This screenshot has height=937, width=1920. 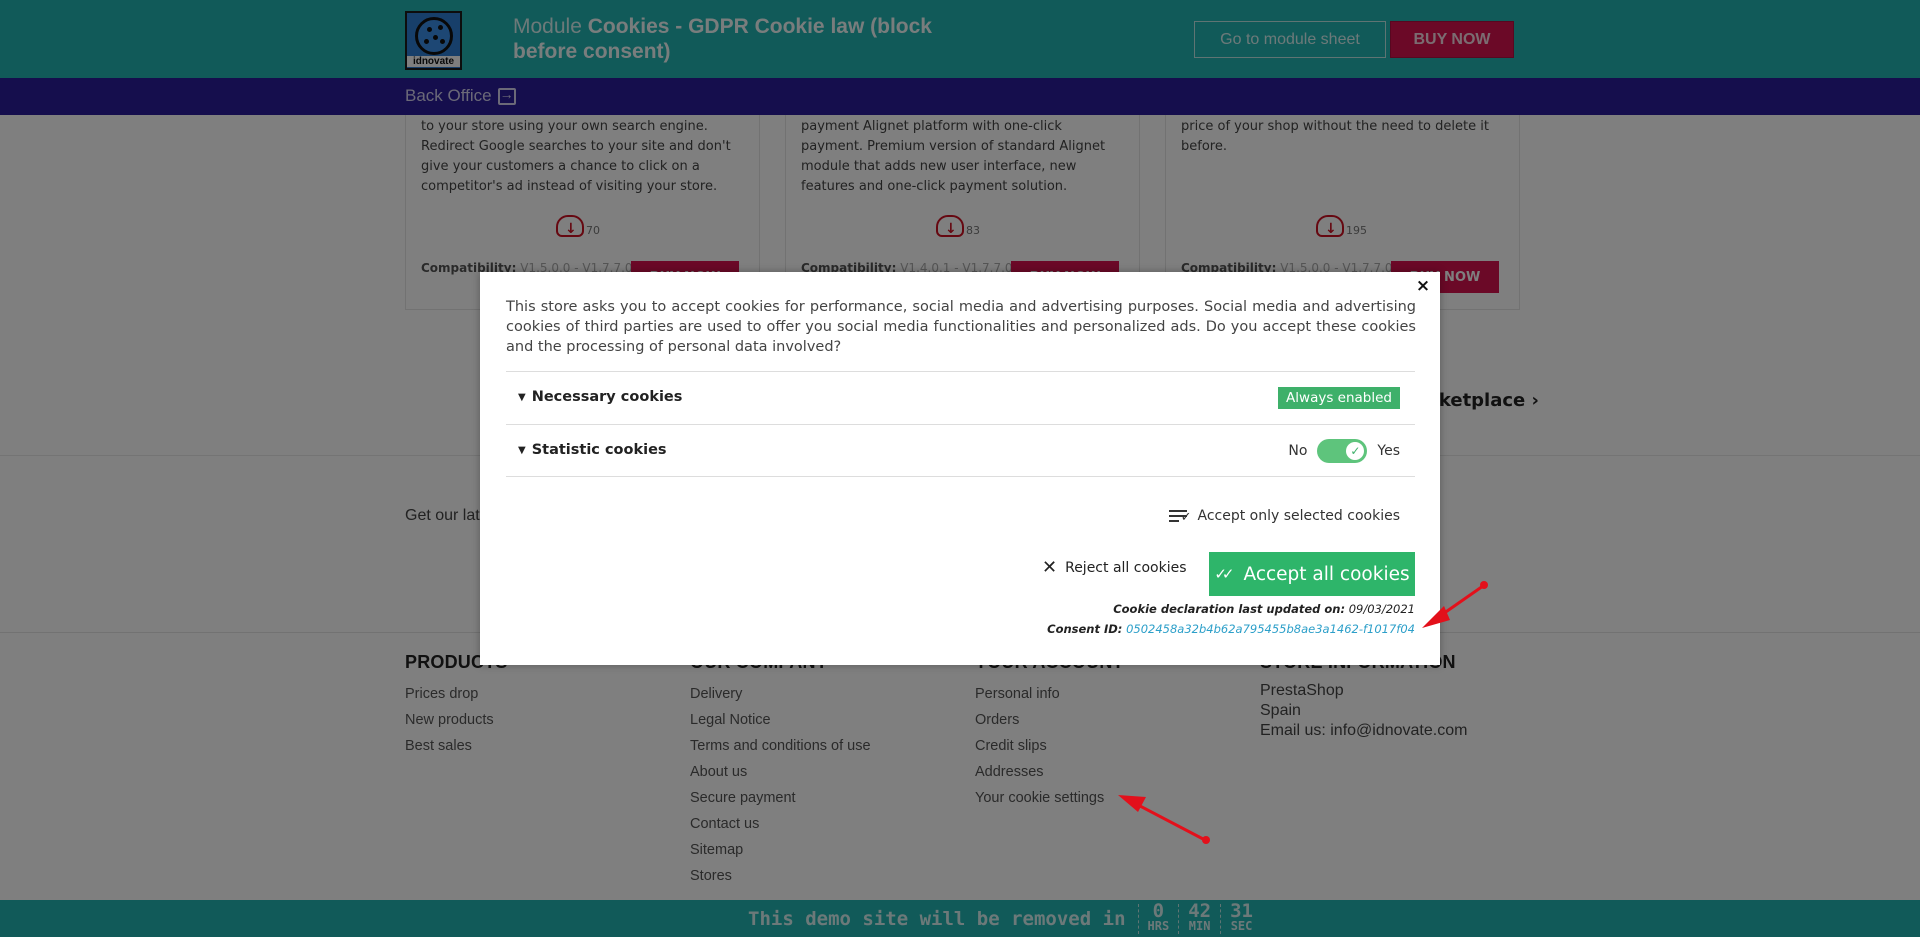 What do you see at coordinates (1388, 451) in the screenshot?
I see `switch-yes-label: Yes` at bounding box center [1388, 451].